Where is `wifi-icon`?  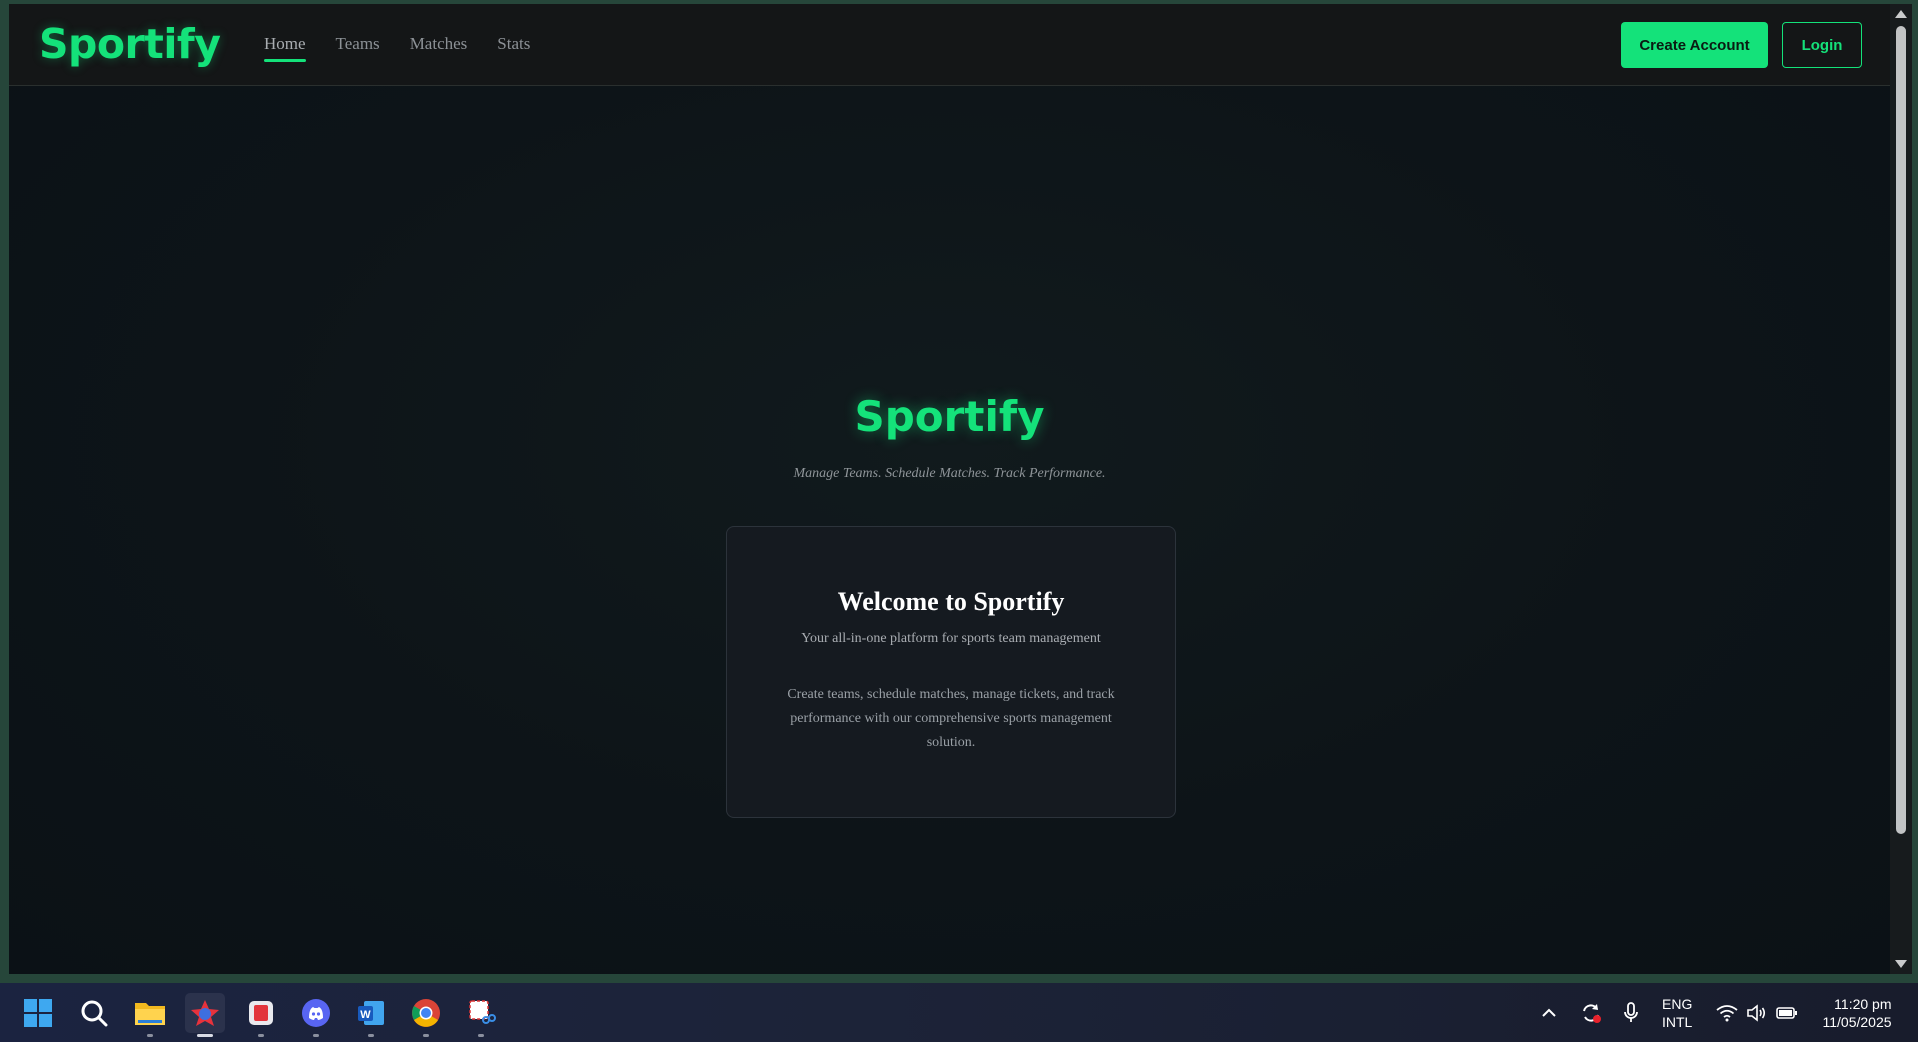
wifi-icon is located at coordinates (1727, 1012).